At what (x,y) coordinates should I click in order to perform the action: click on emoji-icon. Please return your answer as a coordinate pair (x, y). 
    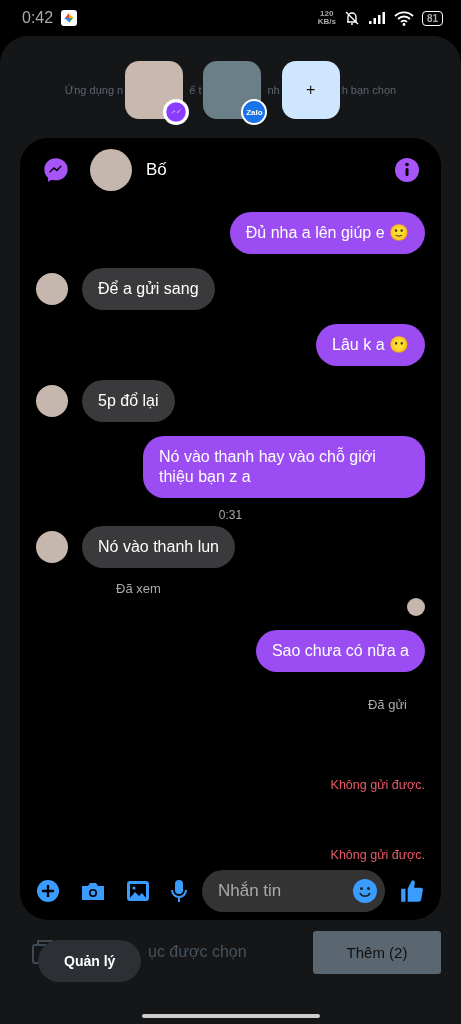
    Looking at the image, I should click on (365, 891).